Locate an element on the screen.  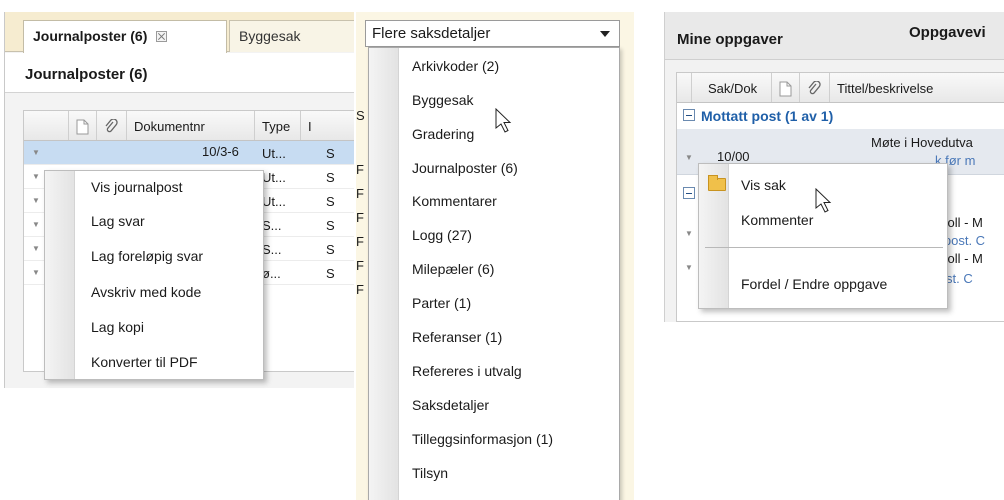
menu-item-lag-kopi: Lag kopi is located at coordinates (117, 327).